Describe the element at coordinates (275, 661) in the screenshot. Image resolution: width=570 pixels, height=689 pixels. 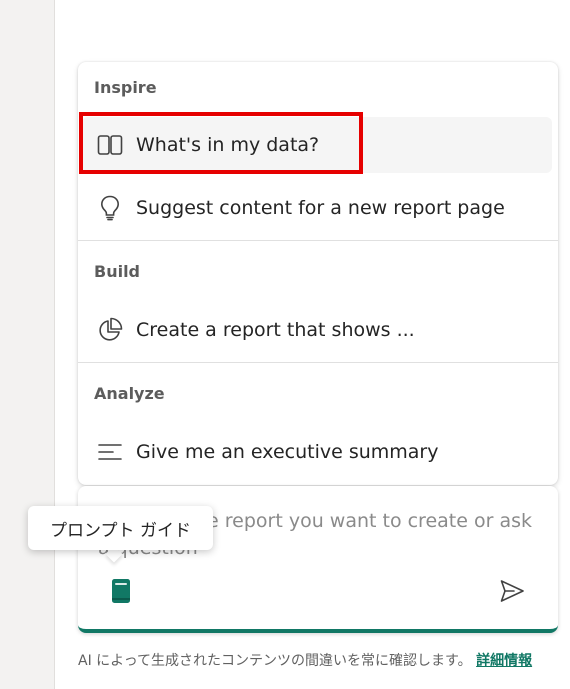
I see `disclaimer-text: AI によって生成されたコンテンツの間違いを常に確認します。` at that location.